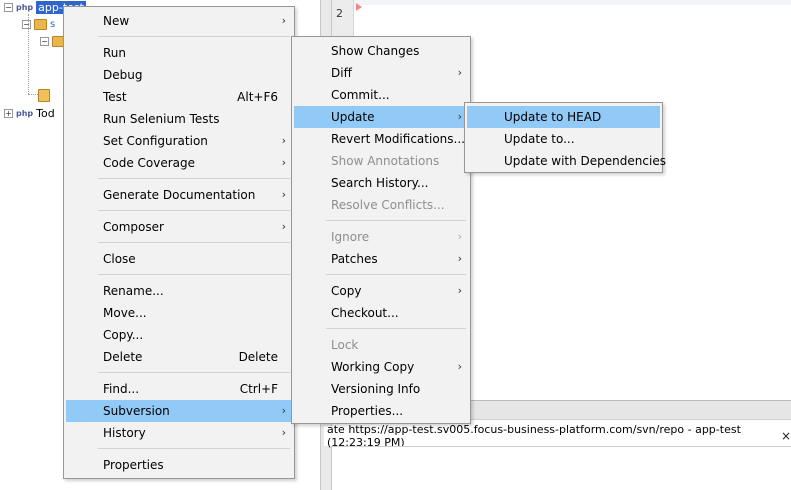 The image size is (791, 490). What do you see at coordinates (179, 357) in the screenshot?
I see `menu-item-delete: Delete Delete` at bounding box center [179, 357].